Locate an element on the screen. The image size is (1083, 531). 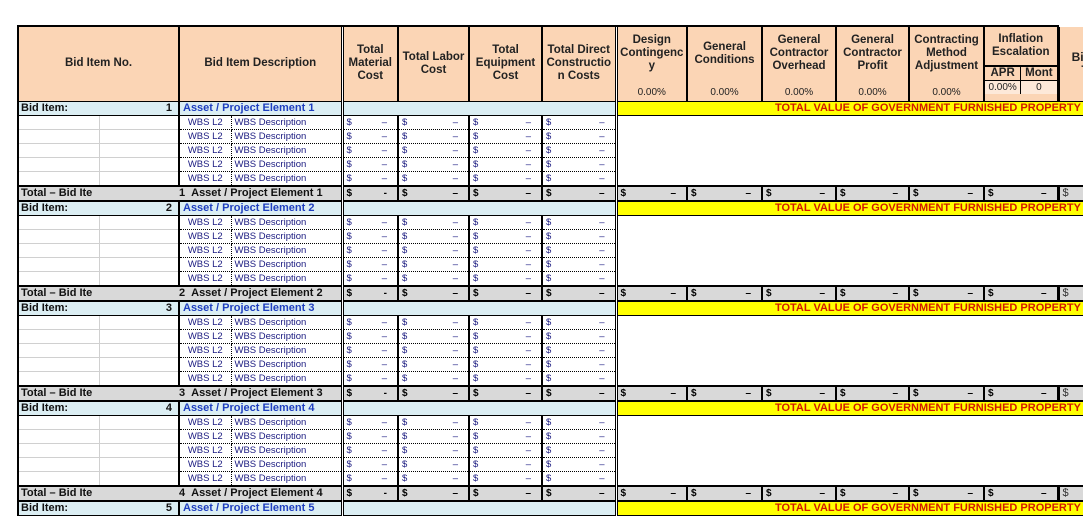
contracting-method-pct: 0.00% is located at coordinates (946, 92).